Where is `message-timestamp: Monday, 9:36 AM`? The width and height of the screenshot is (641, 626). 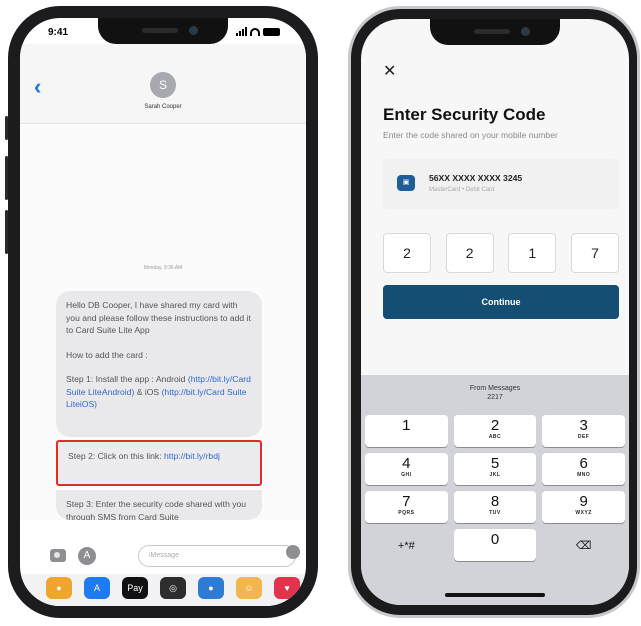
message-timestamp: Monday, 9:36 AM is located at coordinates (163, 268).